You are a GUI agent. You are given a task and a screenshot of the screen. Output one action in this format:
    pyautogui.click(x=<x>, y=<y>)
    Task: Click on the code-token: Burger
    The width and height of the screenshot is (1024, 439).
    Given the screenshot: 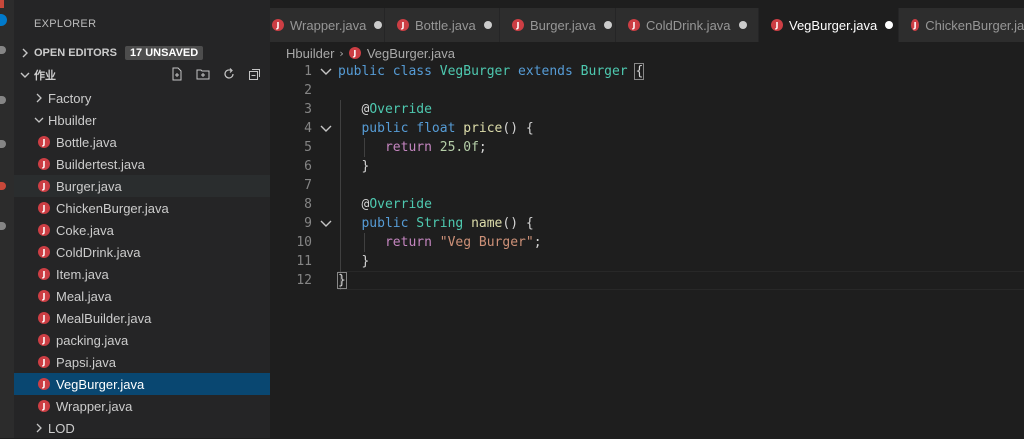 What is the action you would take?
    pyautogui.click(x=604, y=71)
    